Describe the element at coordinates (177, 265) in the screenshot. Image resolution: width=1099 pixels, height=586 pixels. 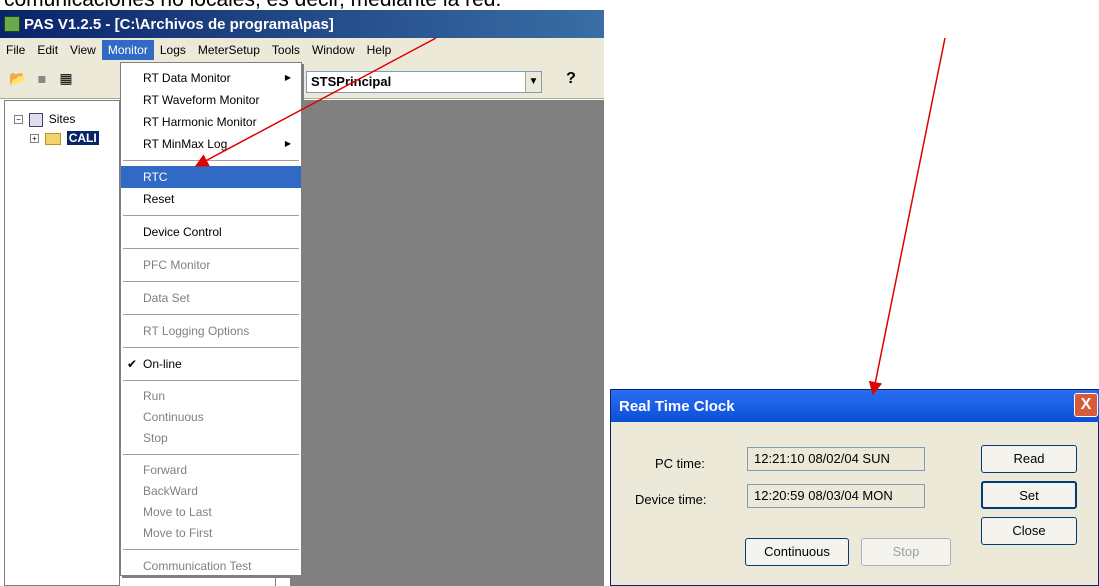
I see `menu-item-pfc-monitor: PFC Monitor` at that location.